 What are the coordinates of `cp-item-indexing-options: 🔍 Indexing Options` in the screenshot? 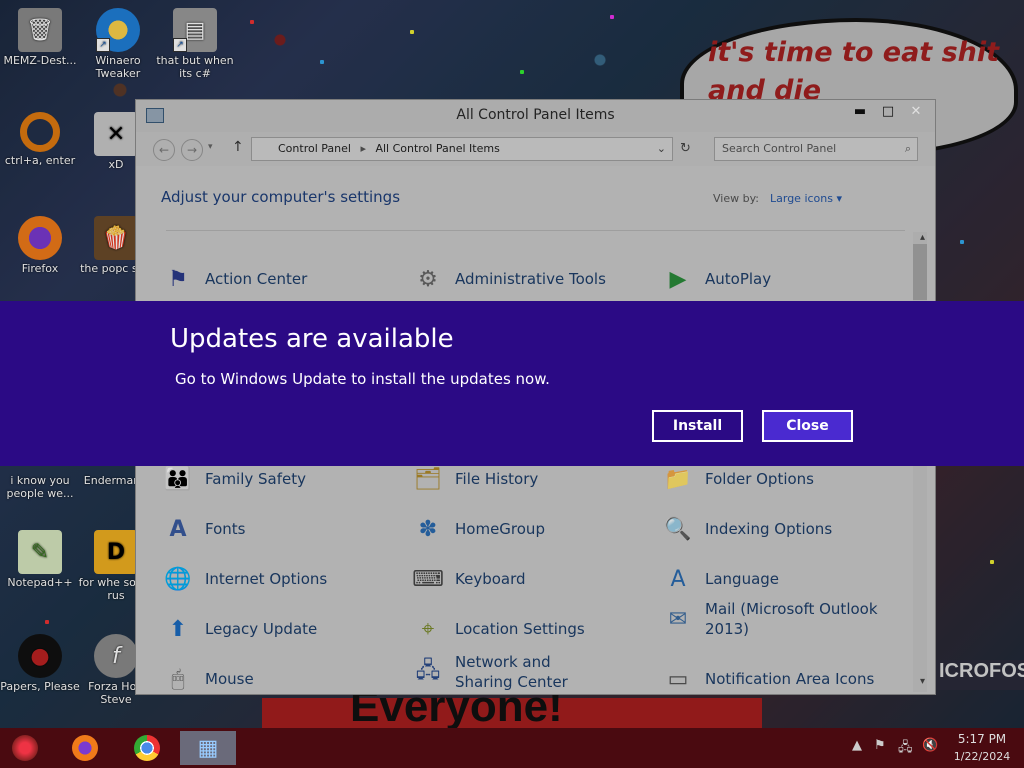 It's located at (746, 529).